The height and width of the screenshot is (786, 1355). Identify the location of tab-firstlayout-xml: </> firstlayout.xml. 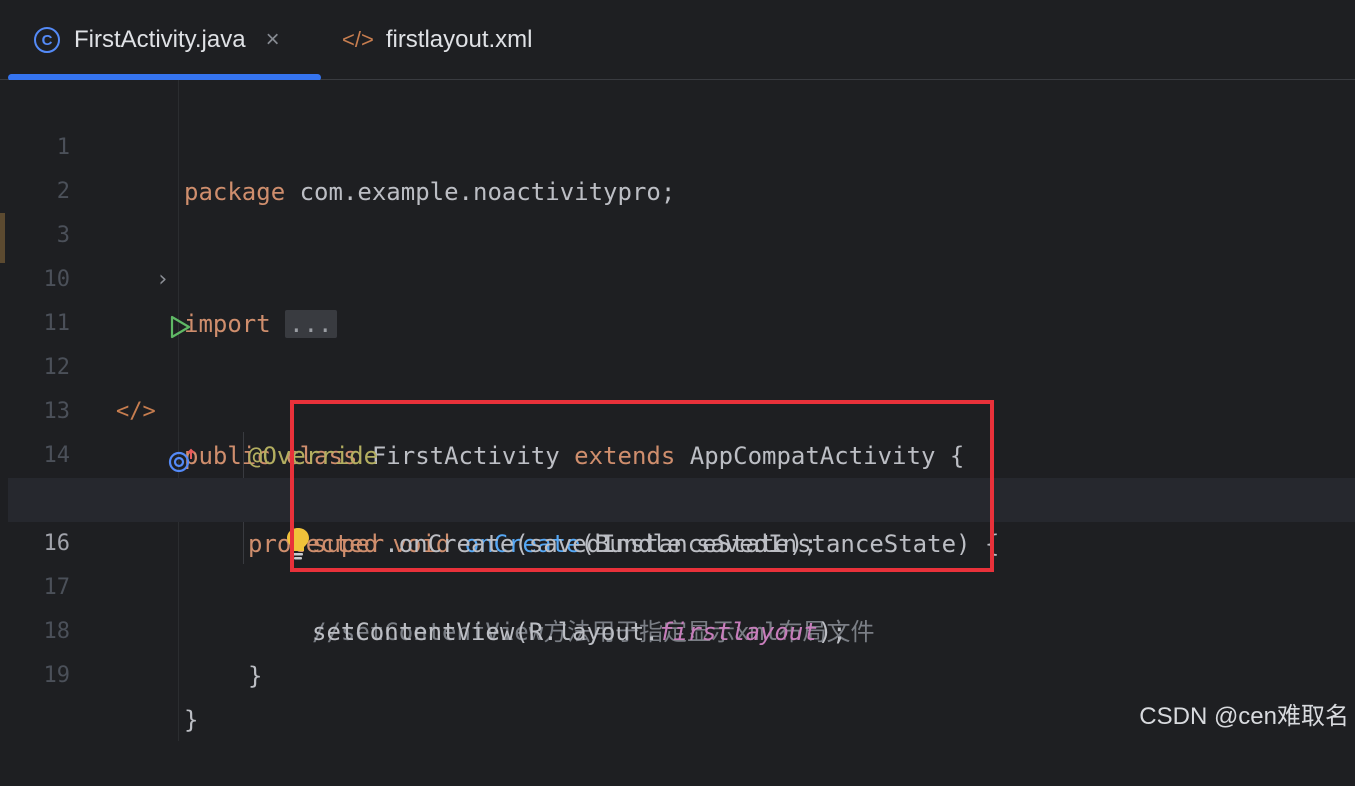
(450, 40).